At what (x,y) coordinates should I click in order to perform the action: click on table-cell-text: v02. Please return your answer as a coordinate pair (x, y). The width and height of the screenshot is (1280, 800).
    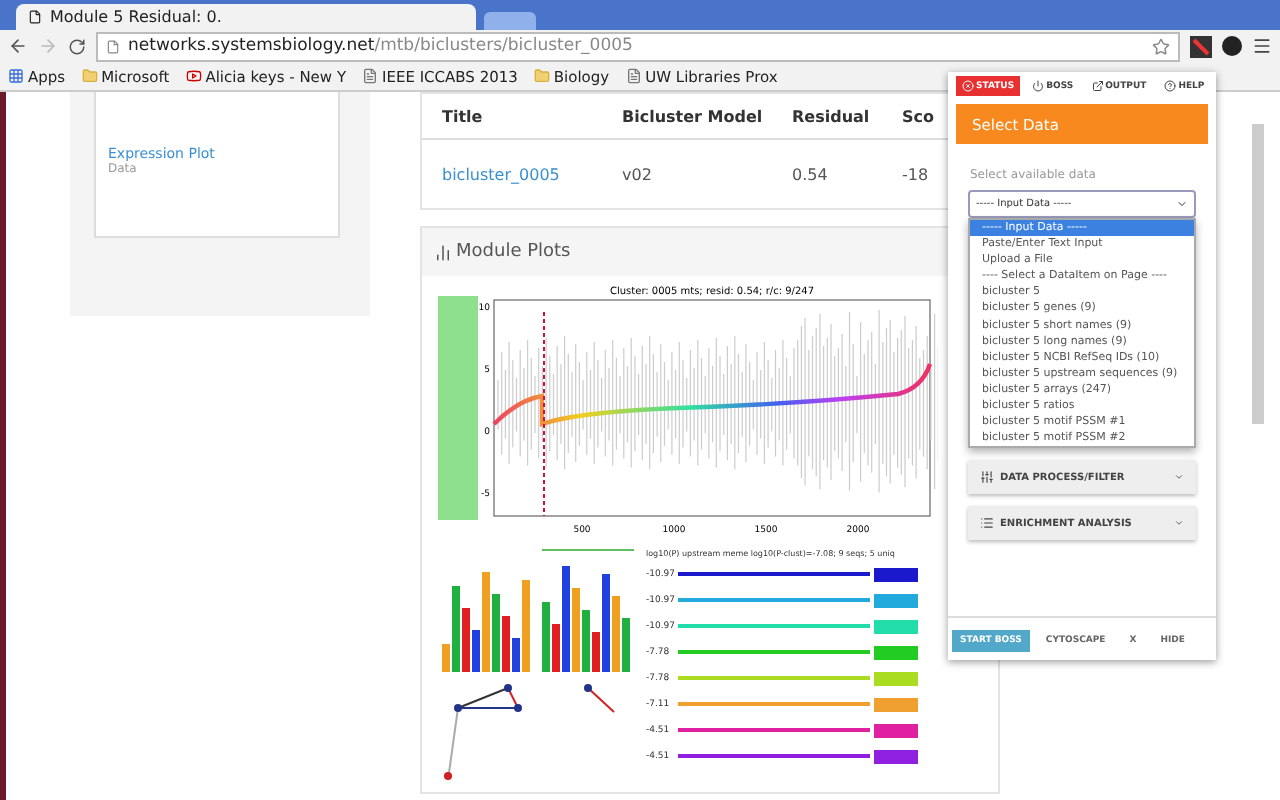
    Looking at the image, I should click on (638, 174).